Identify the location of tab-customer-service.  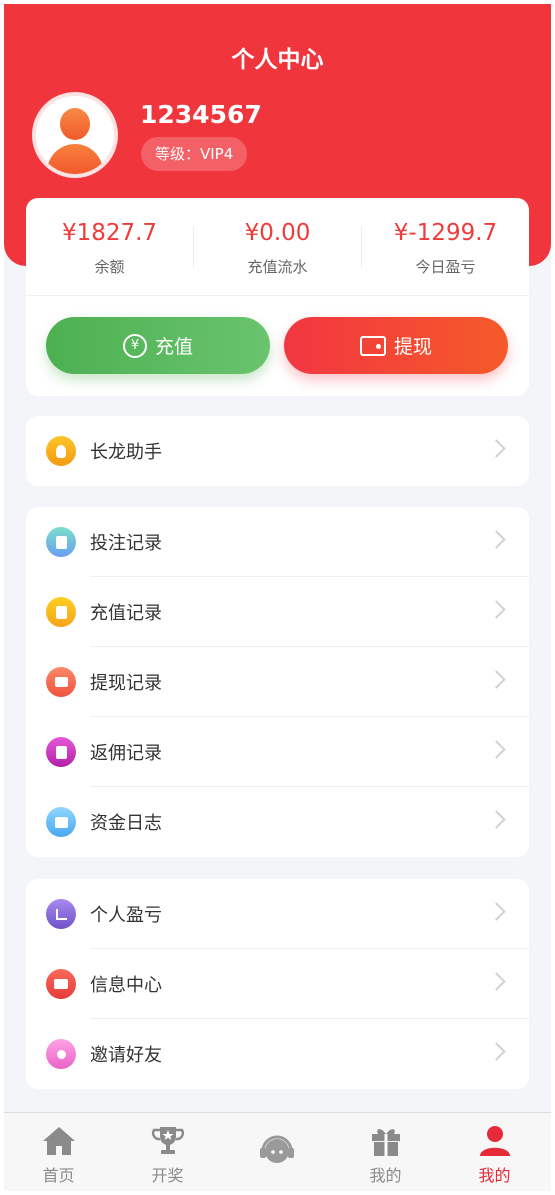
(276, 1152).